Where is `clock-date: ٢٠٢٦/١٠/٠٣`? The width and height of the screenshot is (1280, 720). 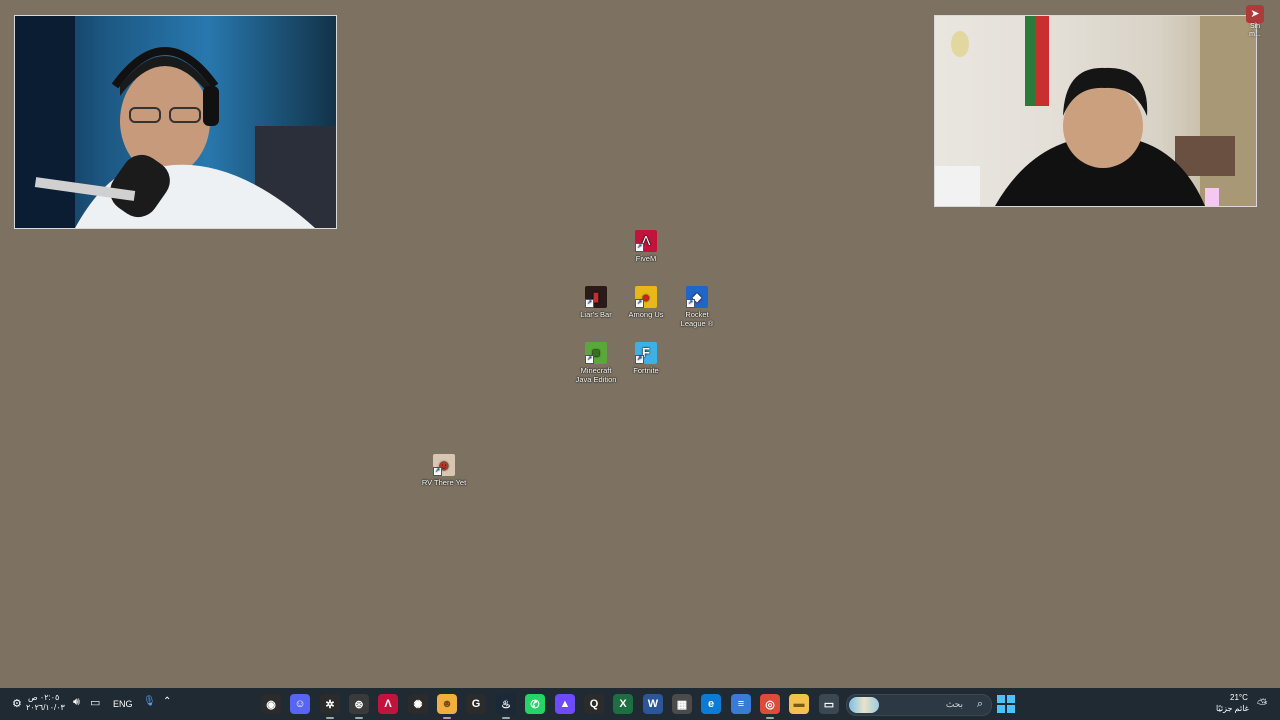 clock-date: ٢٠٢٦/١٠/٠٣ is located at coordinates (45, 707).